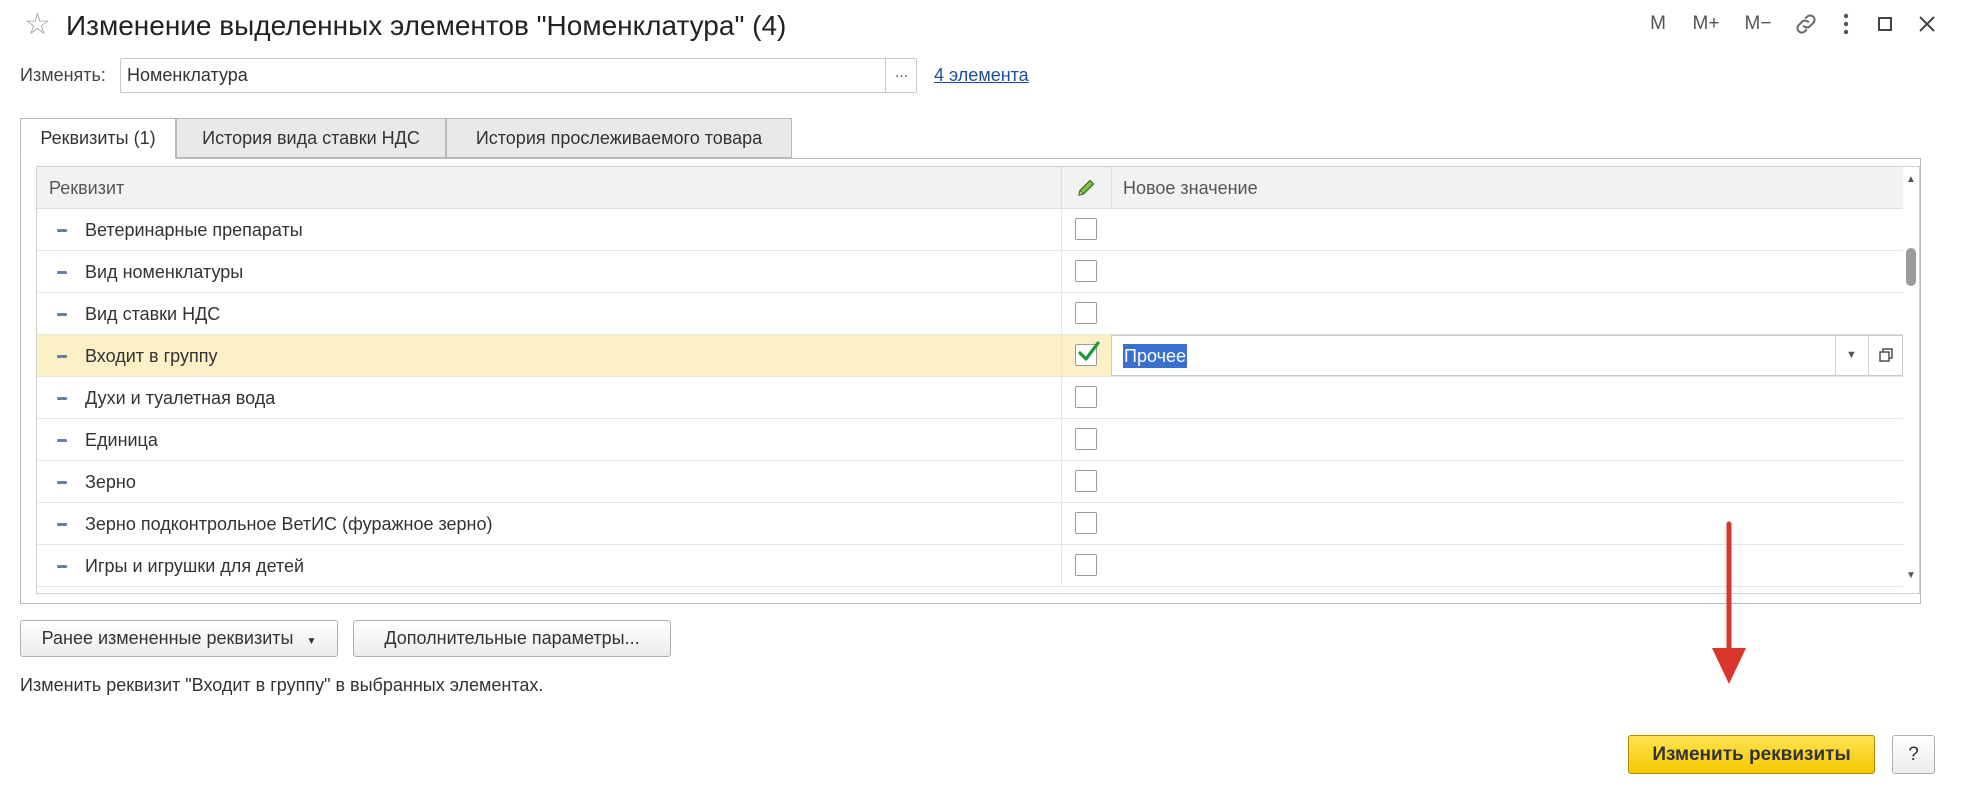 The width and height of the screenshot is (1962, 788). Describe the element at coordinates (1706, 24) in the screenshot. I see `memory-plus-button: M+` at that location.